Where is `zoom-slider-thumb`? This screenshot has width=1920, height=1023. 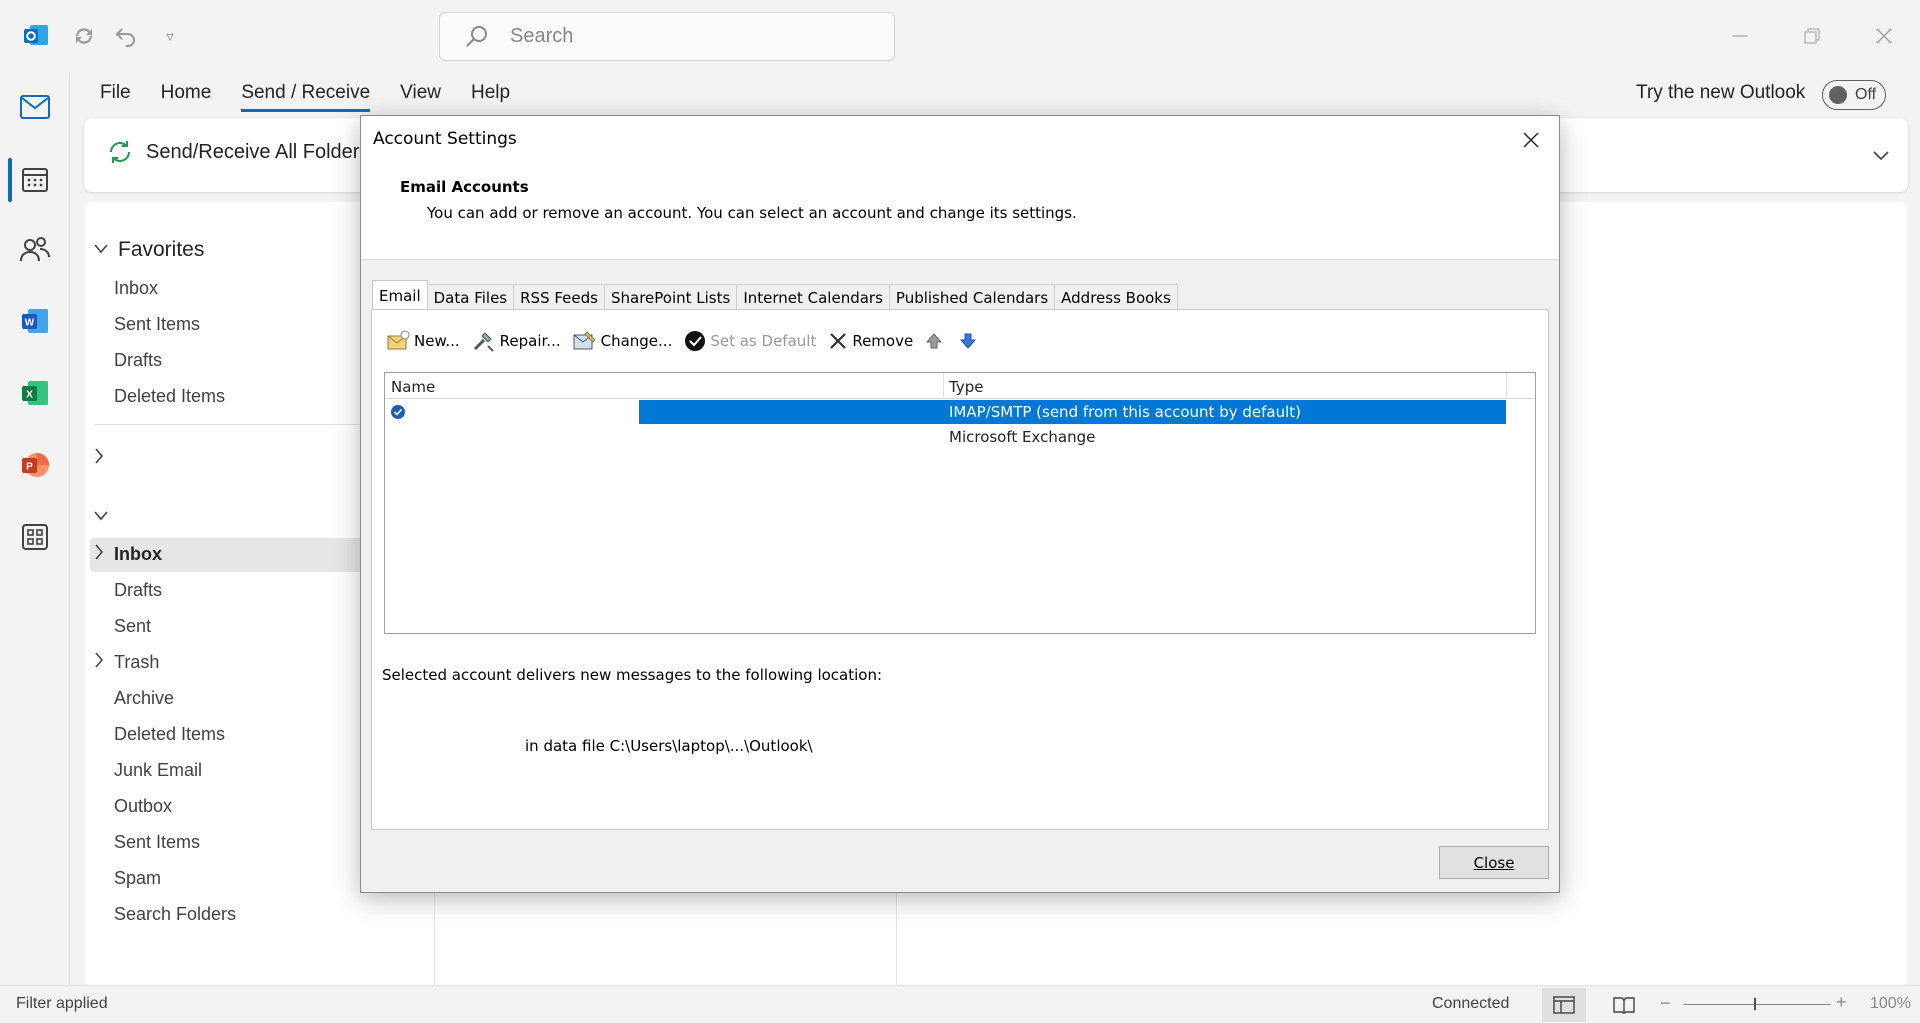 zoom-slider-thumb is located at coordinates (1755, 1004).